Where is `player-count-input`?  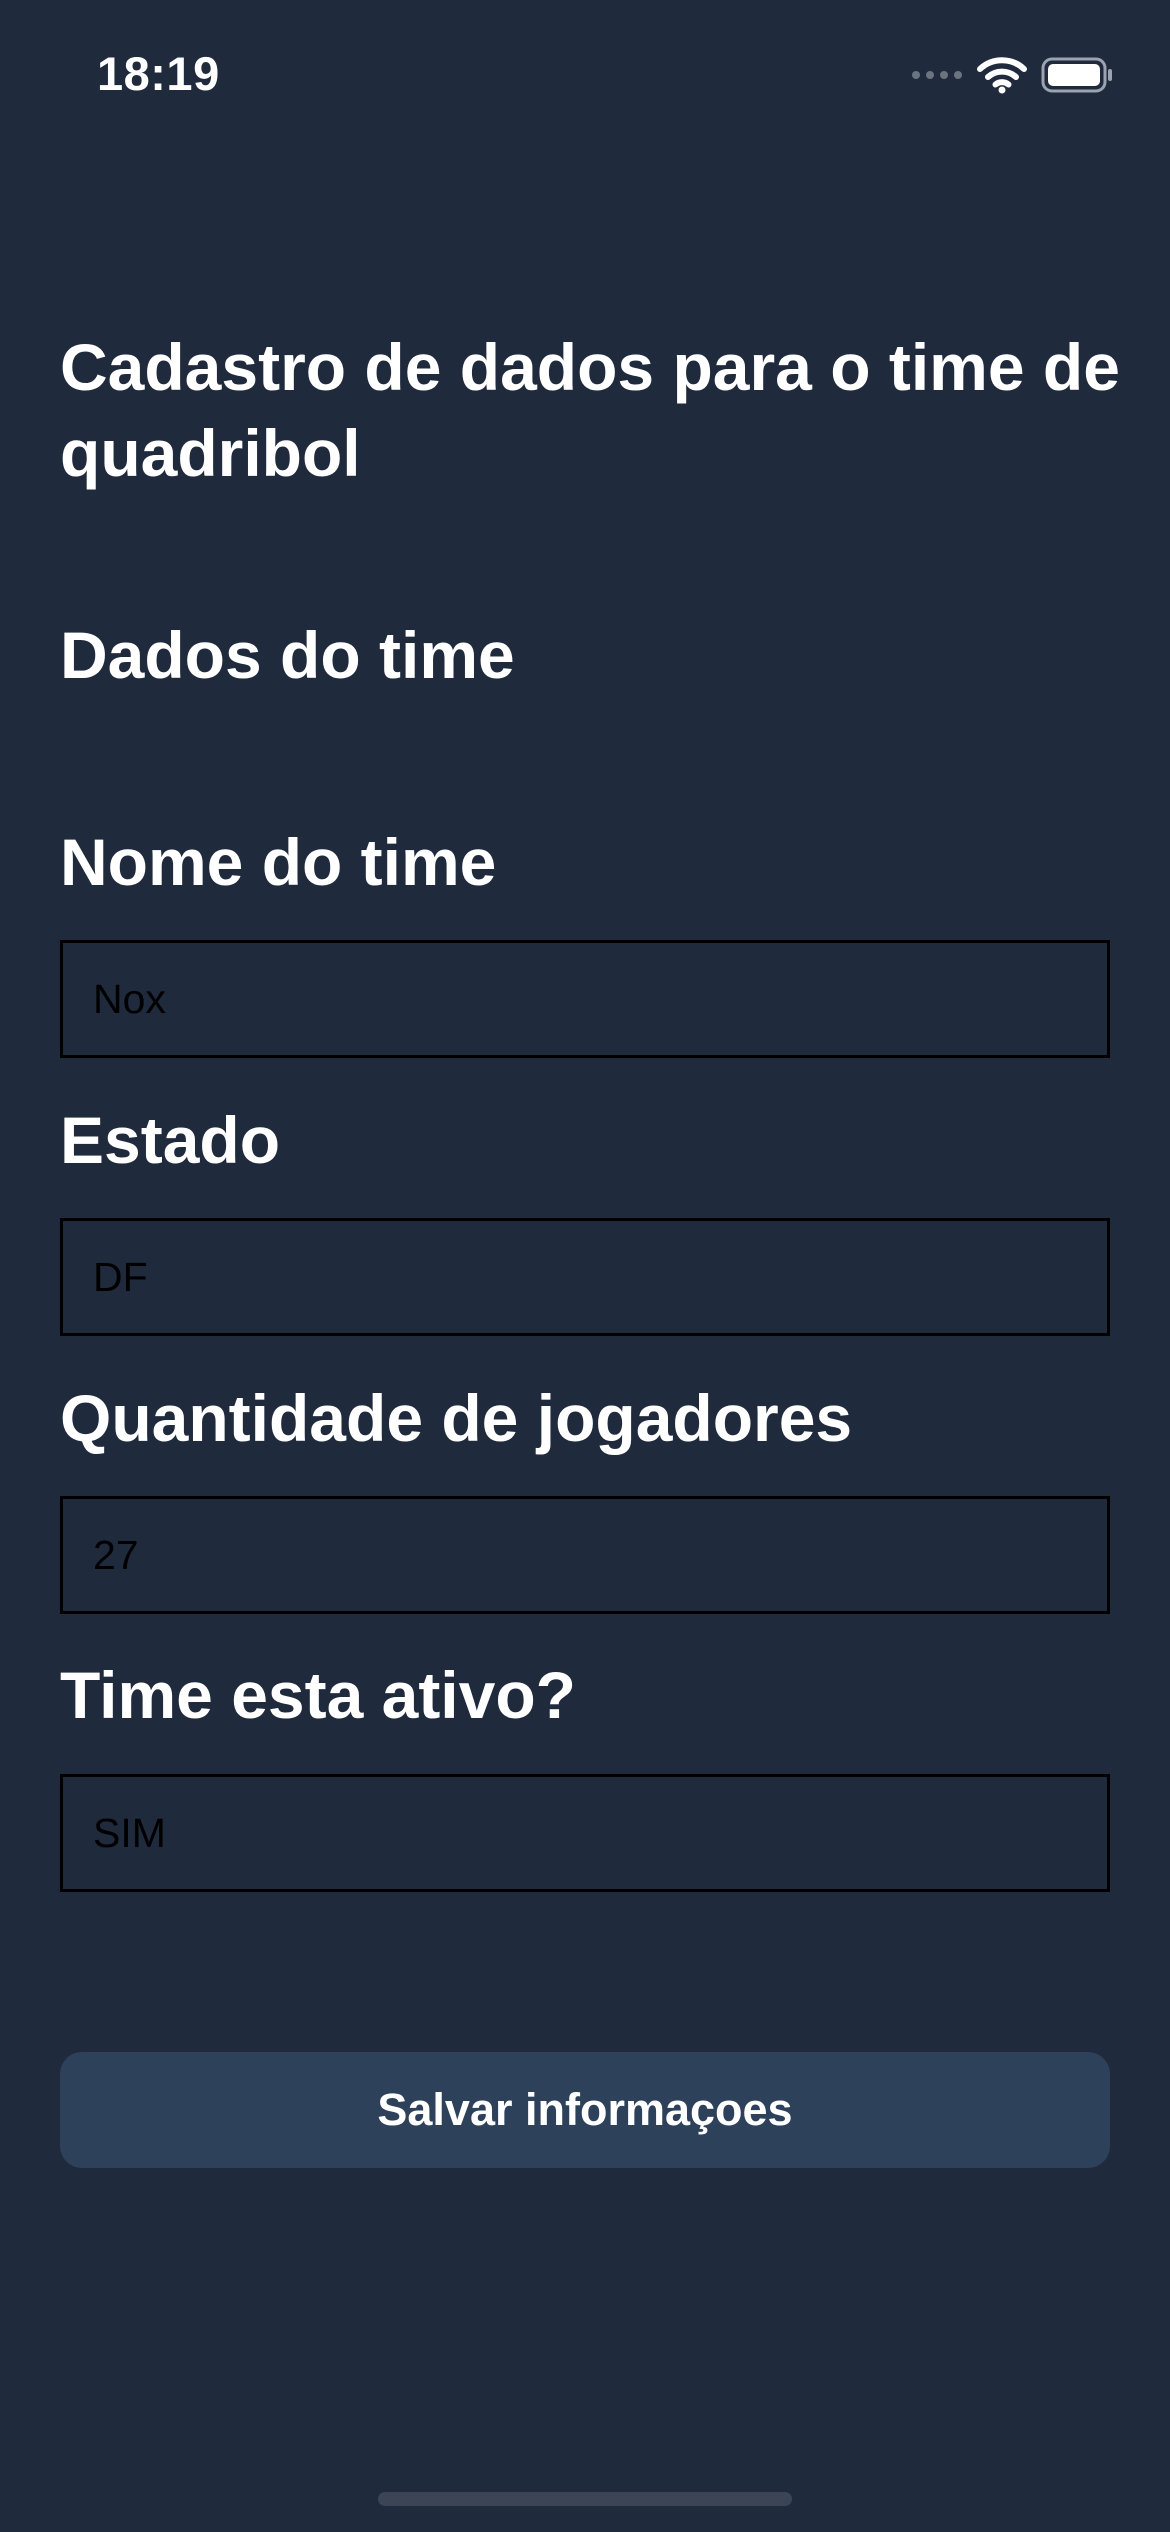
player-count-input is located at coordinates (585, 1555).